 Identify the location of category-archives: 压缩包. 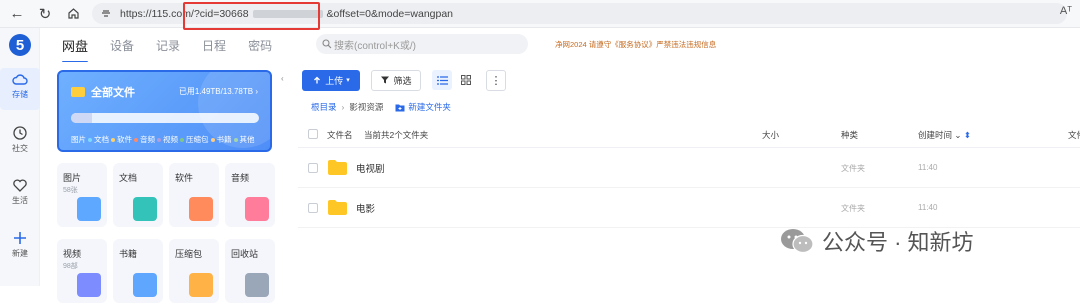
(194, 271).